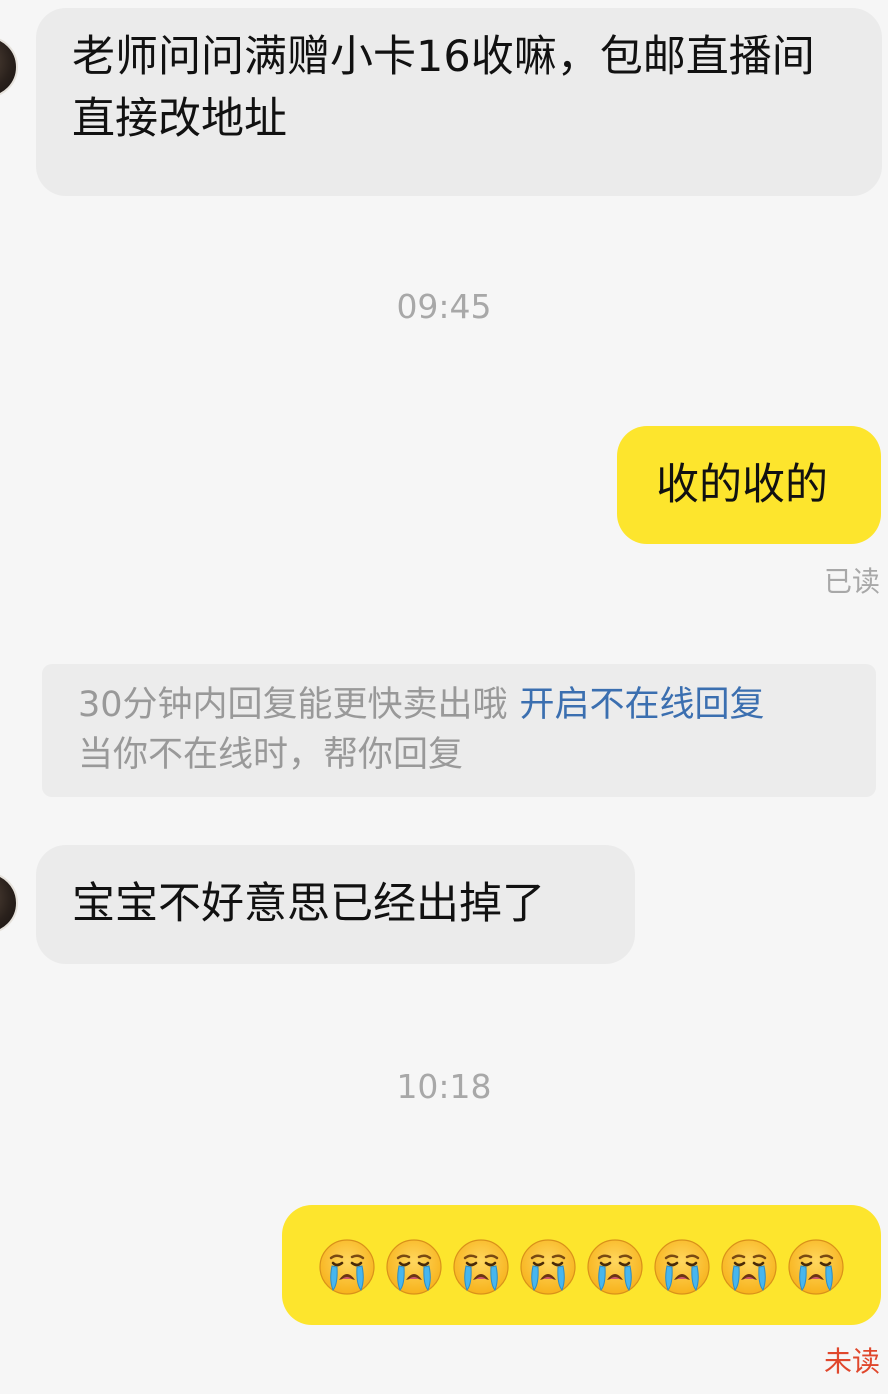 Image resolution: width=888 pixels, height=1394 pixels. I want to click on message-timestamp: 09:45, so click(444, 306).